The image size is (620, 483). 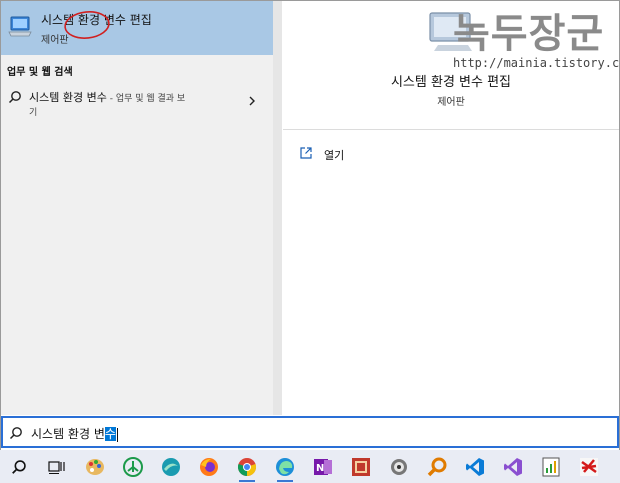 I want to click on magnifier-app-icon, so click(x=437, y=466).